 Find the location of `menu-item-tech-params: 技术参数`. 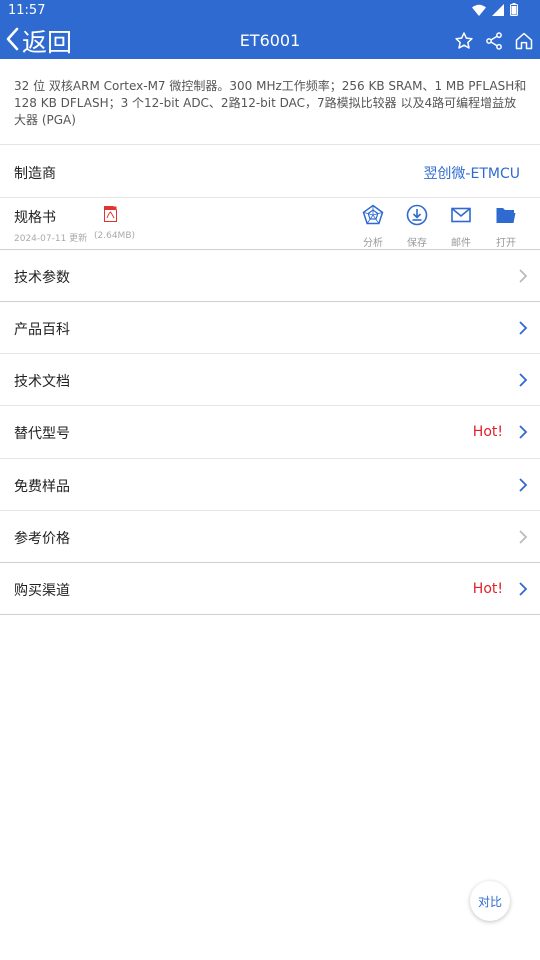

menu-item-tech-params: 技术参数 is located at coordinates (270, 276).